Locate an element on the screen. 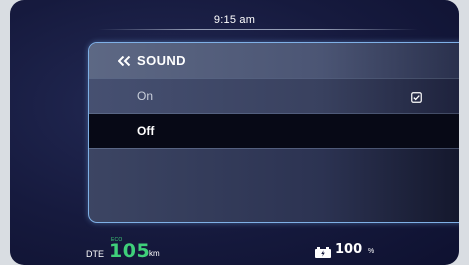 The height and width of the screenshot is (265, 469). status-bar: DTE ECO 105 km 100 % is located at coordinates (234, 250).